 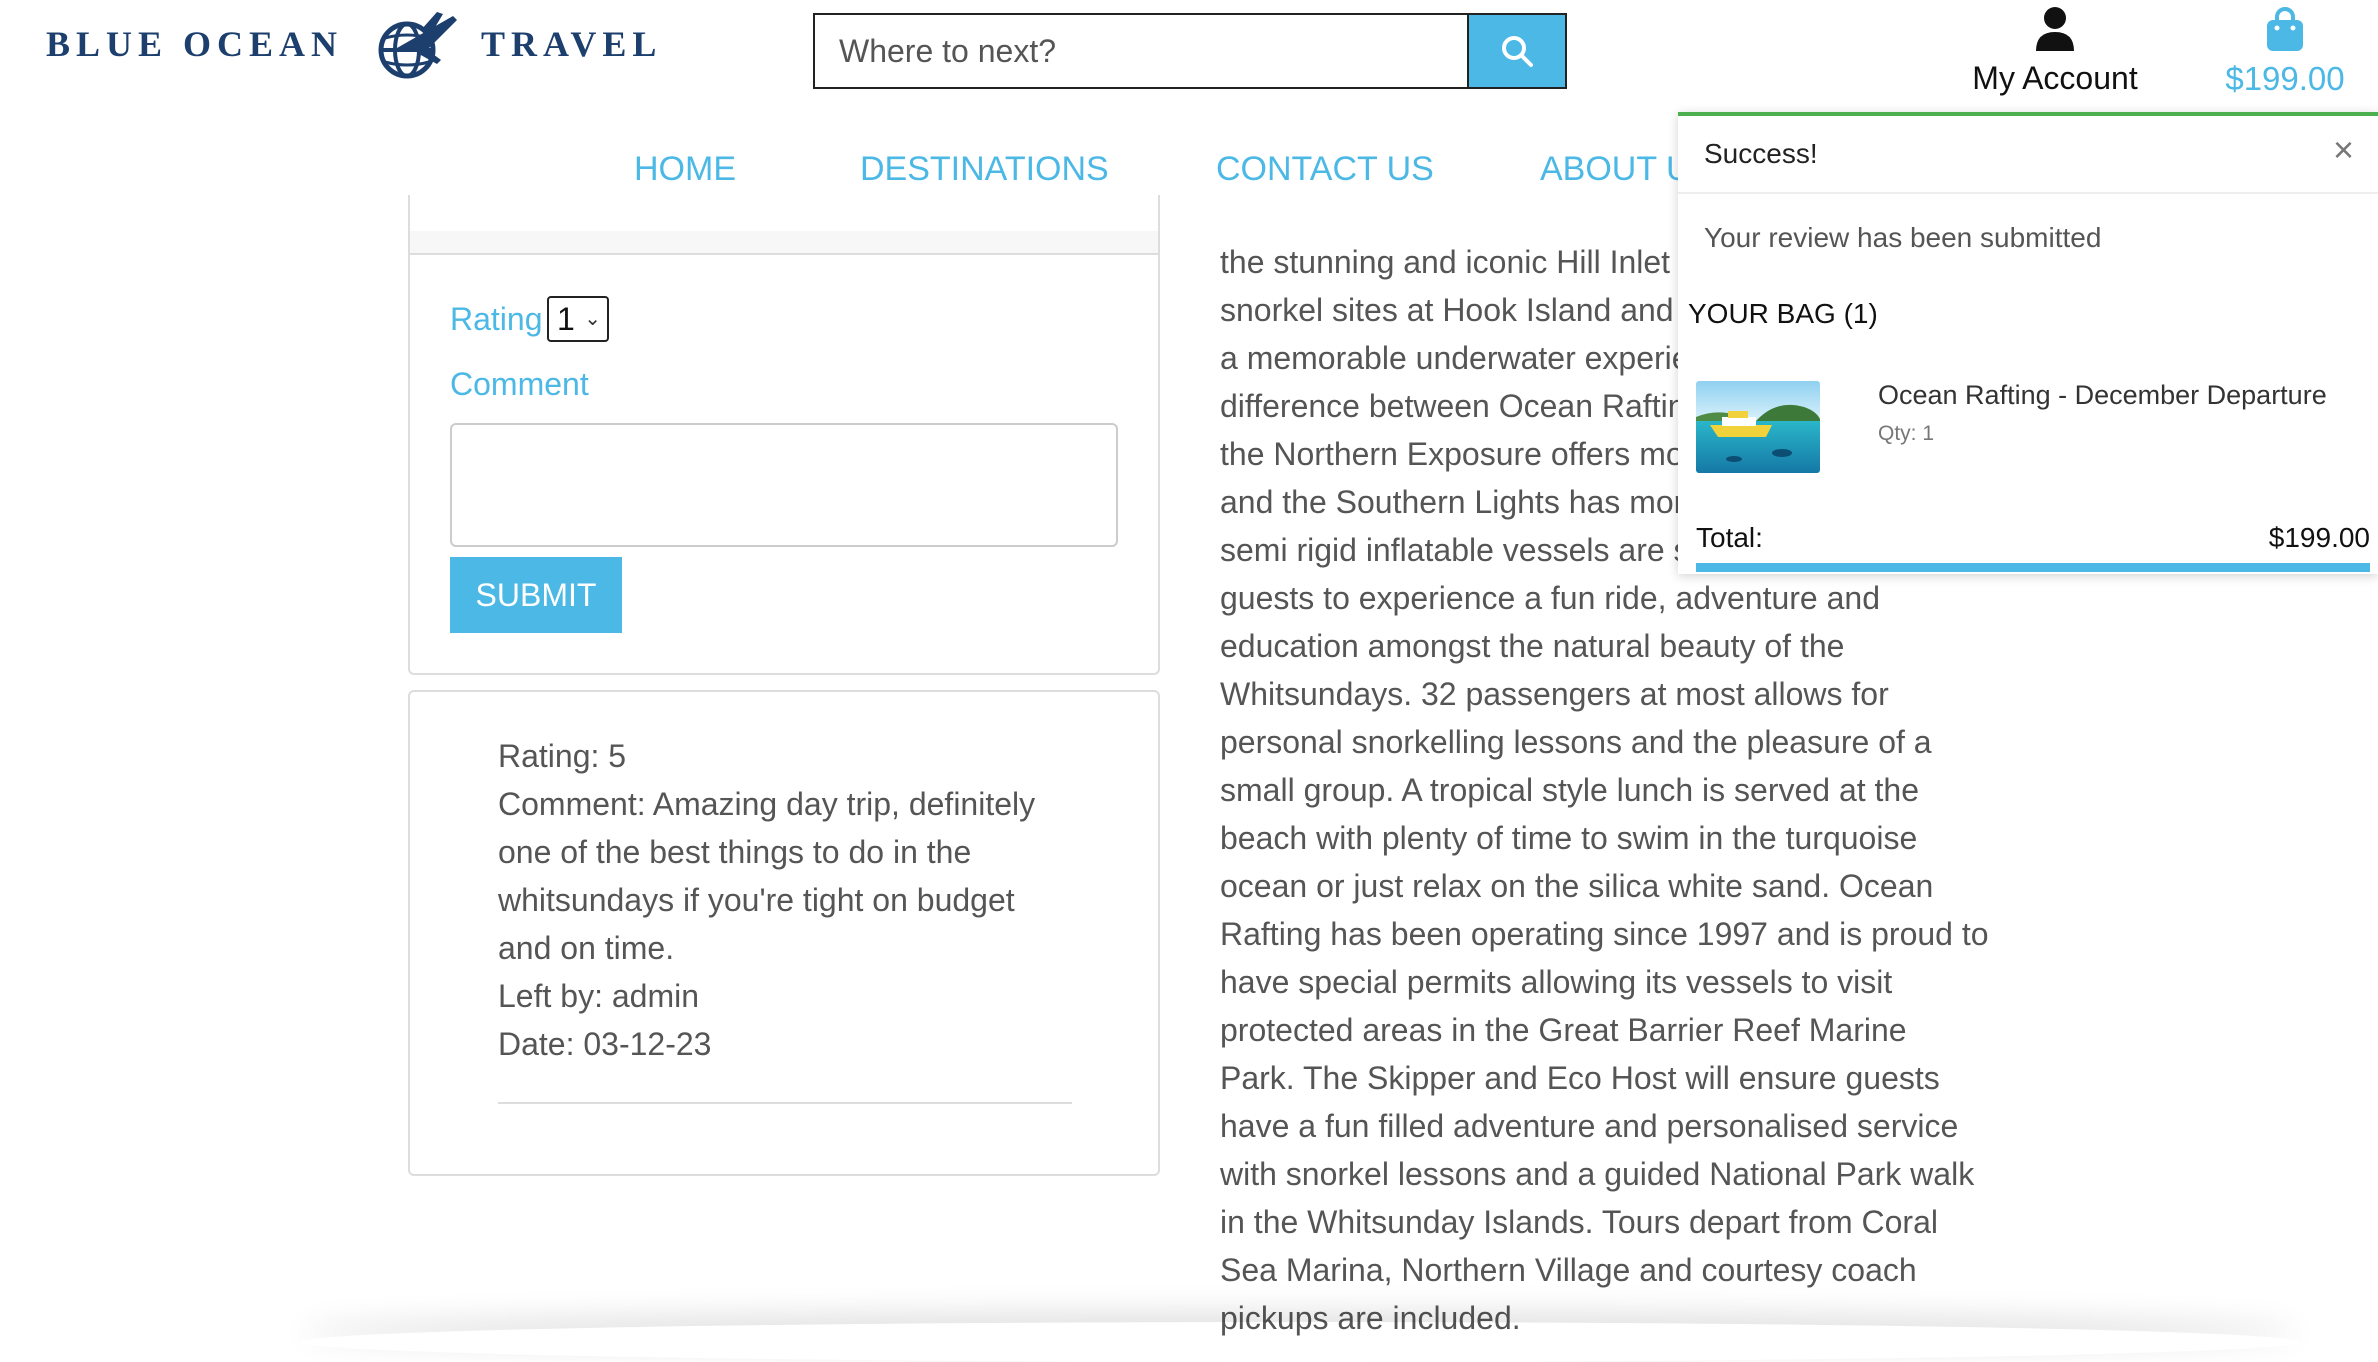 I want to click on bag-item-name: Ocean Rafting - December Departure, so click(x=2102, y=395).